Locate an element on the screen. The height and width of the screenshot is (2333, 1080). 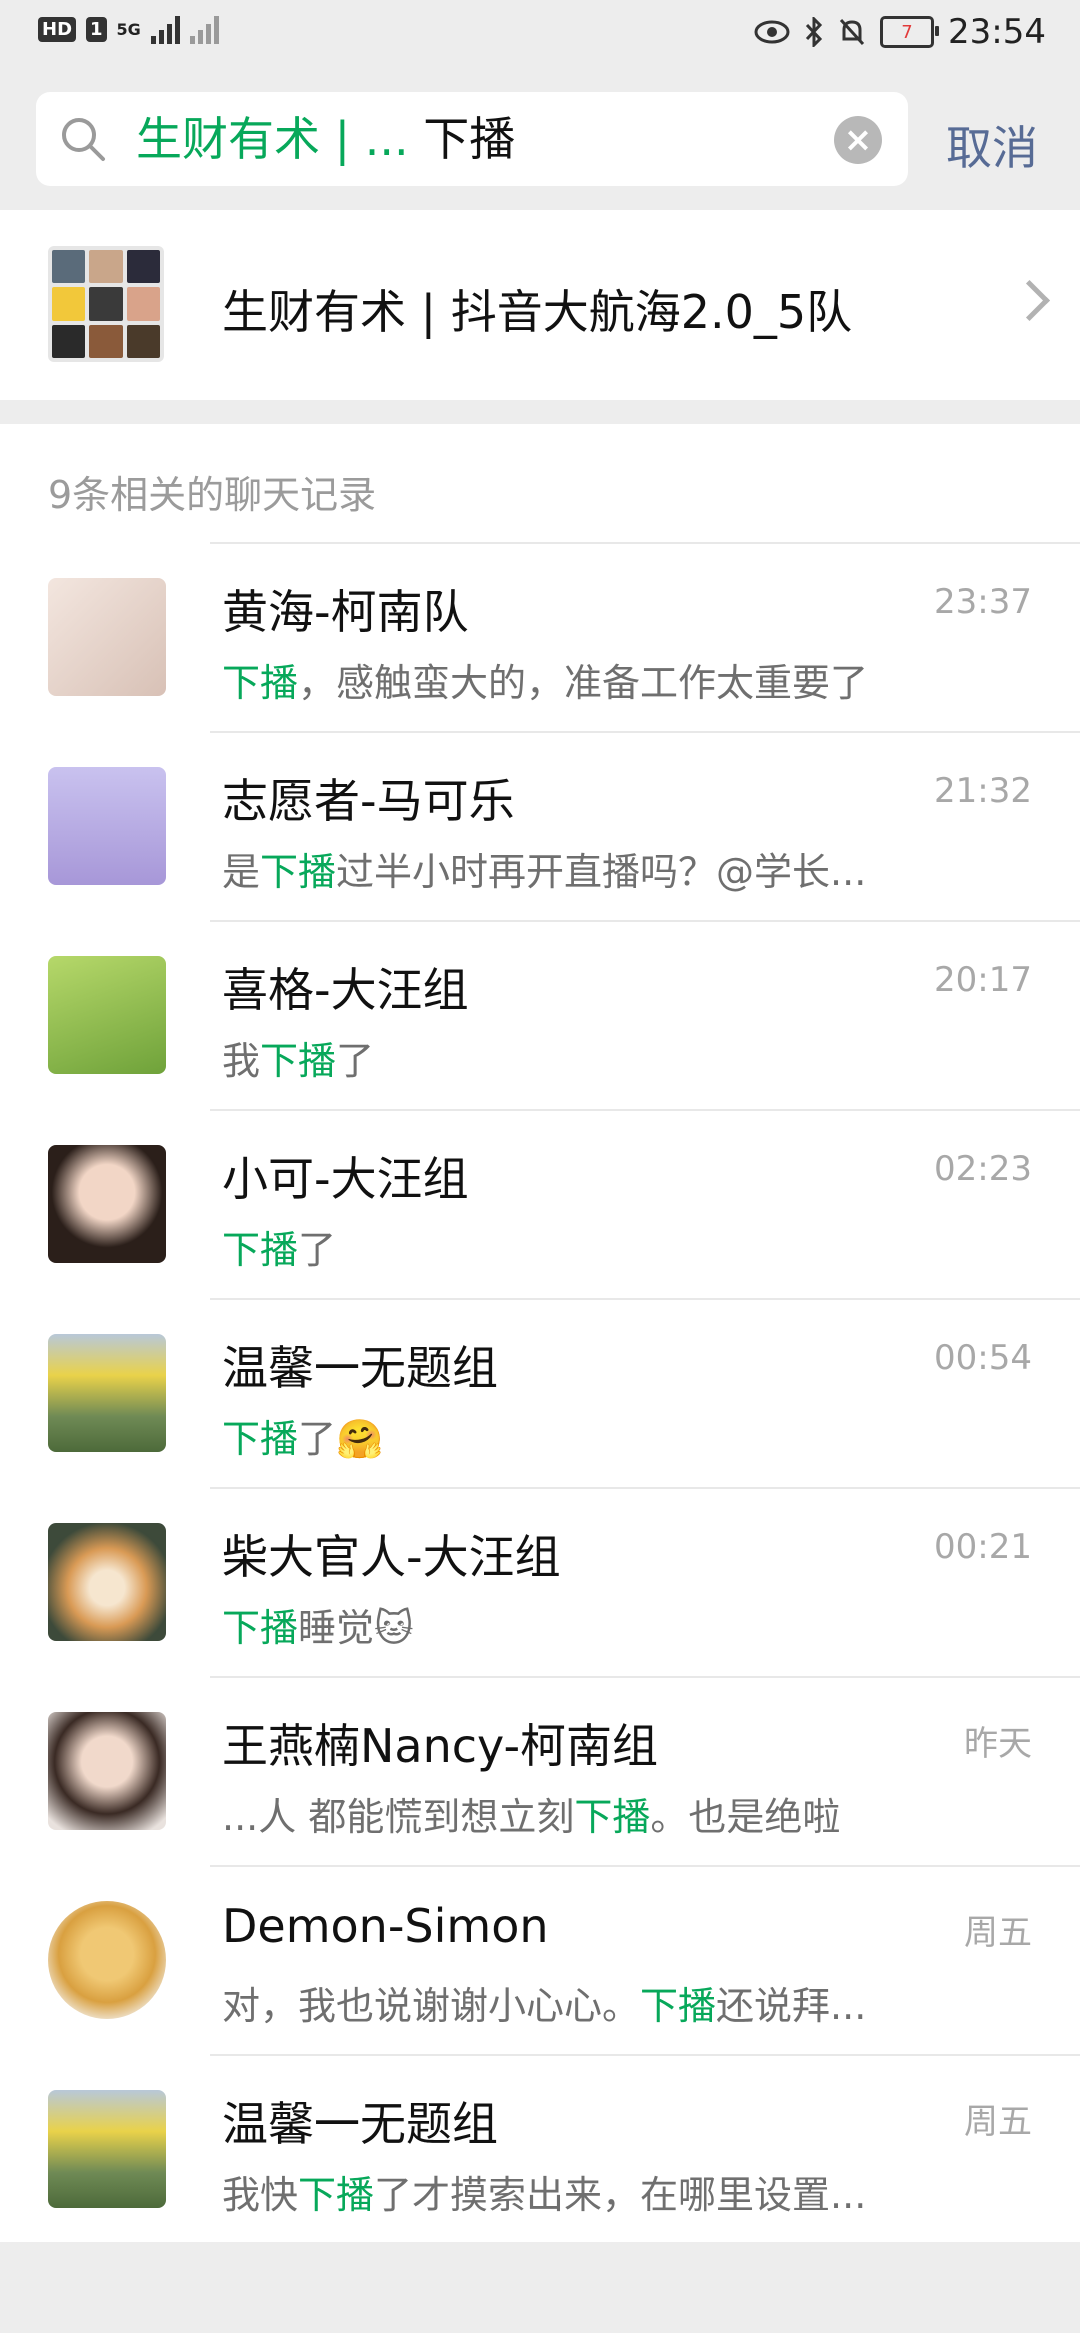
chat-result-row: 温馨一无题组 00:54 下播了🤗 is located at coordinates (540, 1392).